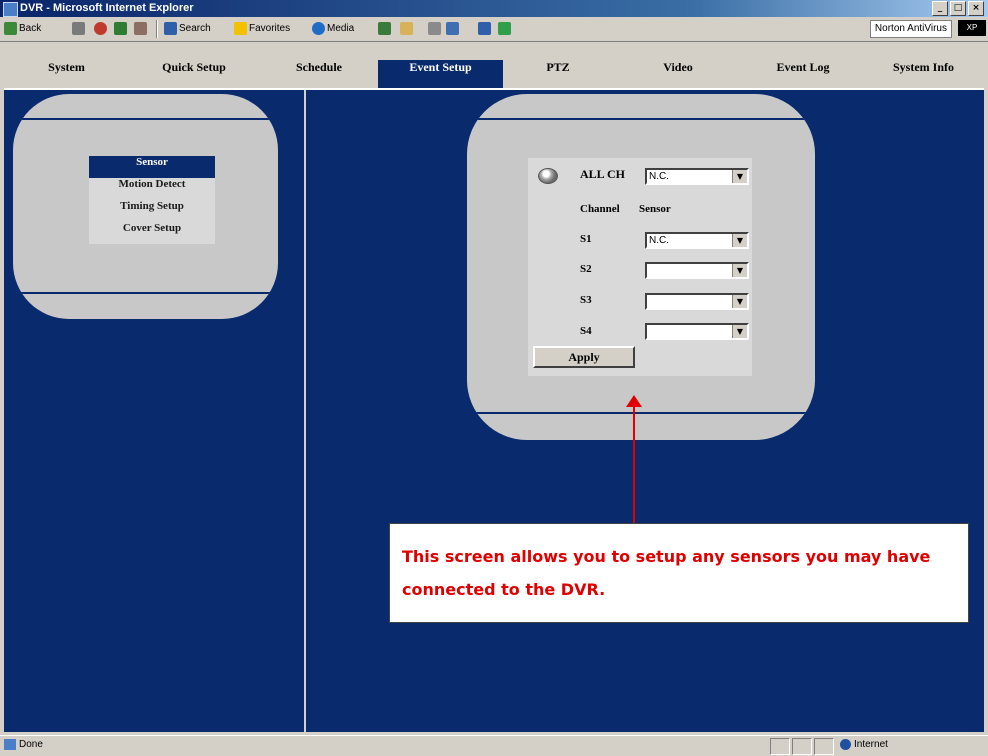 The width and height of the screenshot is (988, 756). What do you see at coordinates (318, 28) in the screenshot?
I see `media-icon` at bounding box center [318, 28].